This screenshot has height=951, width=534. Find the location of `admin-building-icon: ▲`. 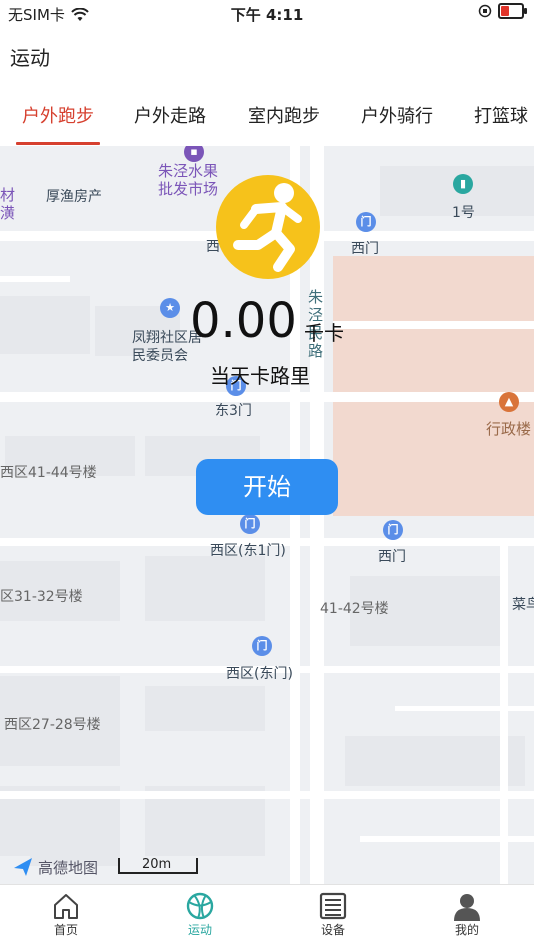

admin-building-icon: ▲ is located at coordinates (509, 402).